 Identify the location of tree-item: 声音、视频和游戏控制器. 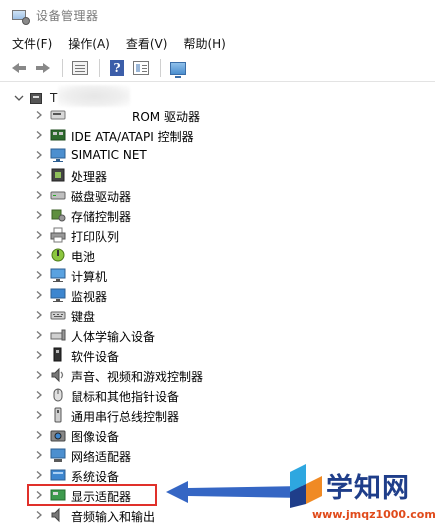
(217, 375).